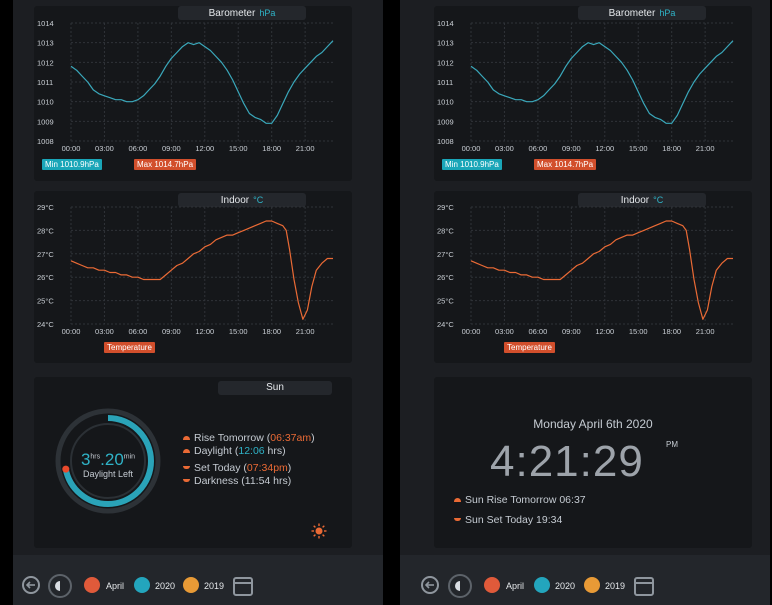 The width and height of the screenshot is (772, 605). Describe the element at coordinates (567, 461) in the screenshot. I see `clock-time: 4:21:29` at that location.